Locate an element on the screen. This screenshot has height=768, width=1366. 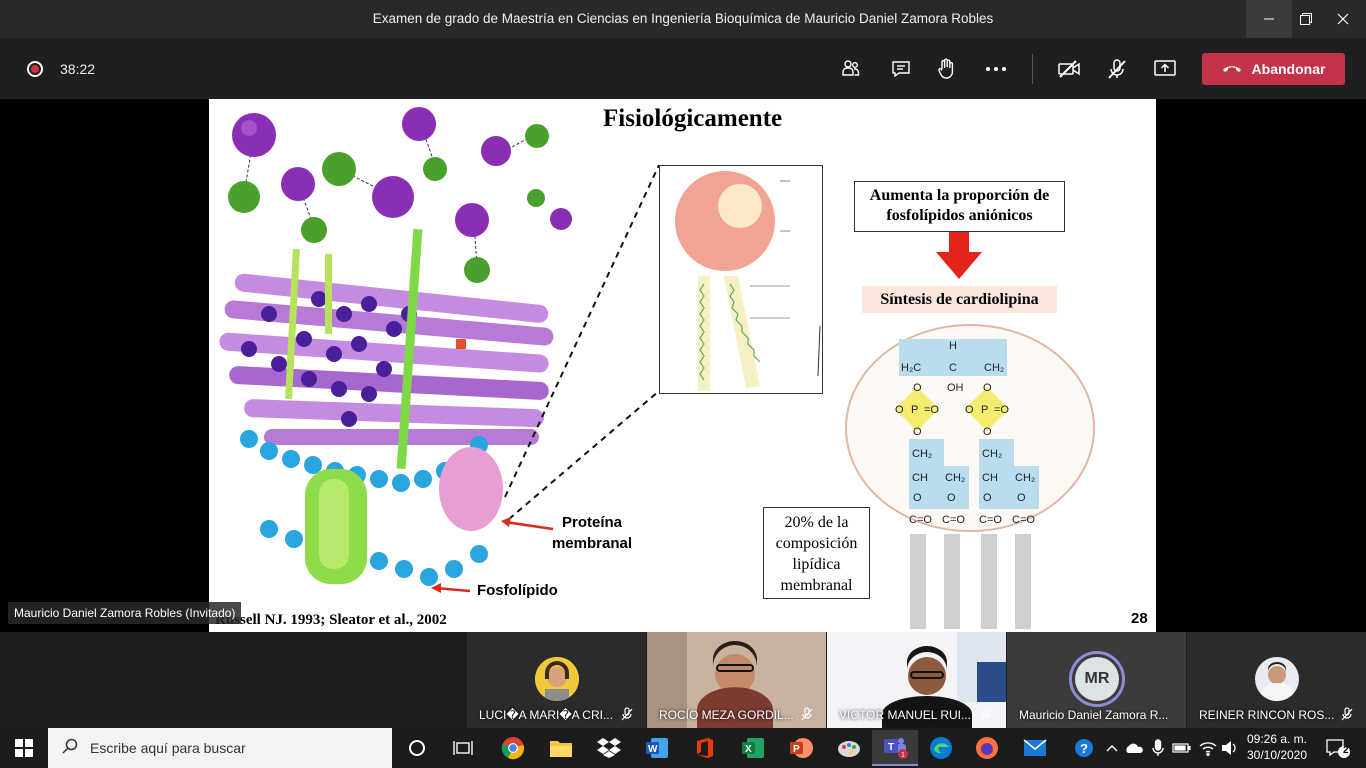
teams-icon: T1 is located at coordinates (895, 748).